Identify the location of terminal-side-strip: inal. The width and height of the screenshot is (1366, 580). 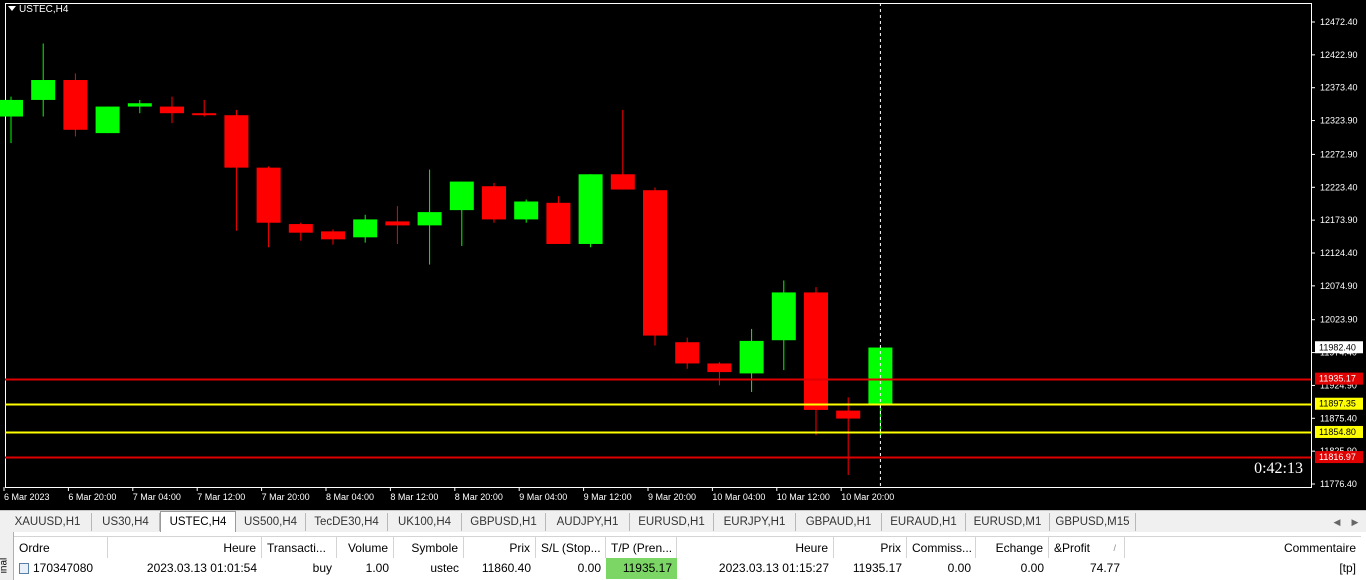
(7, 556).